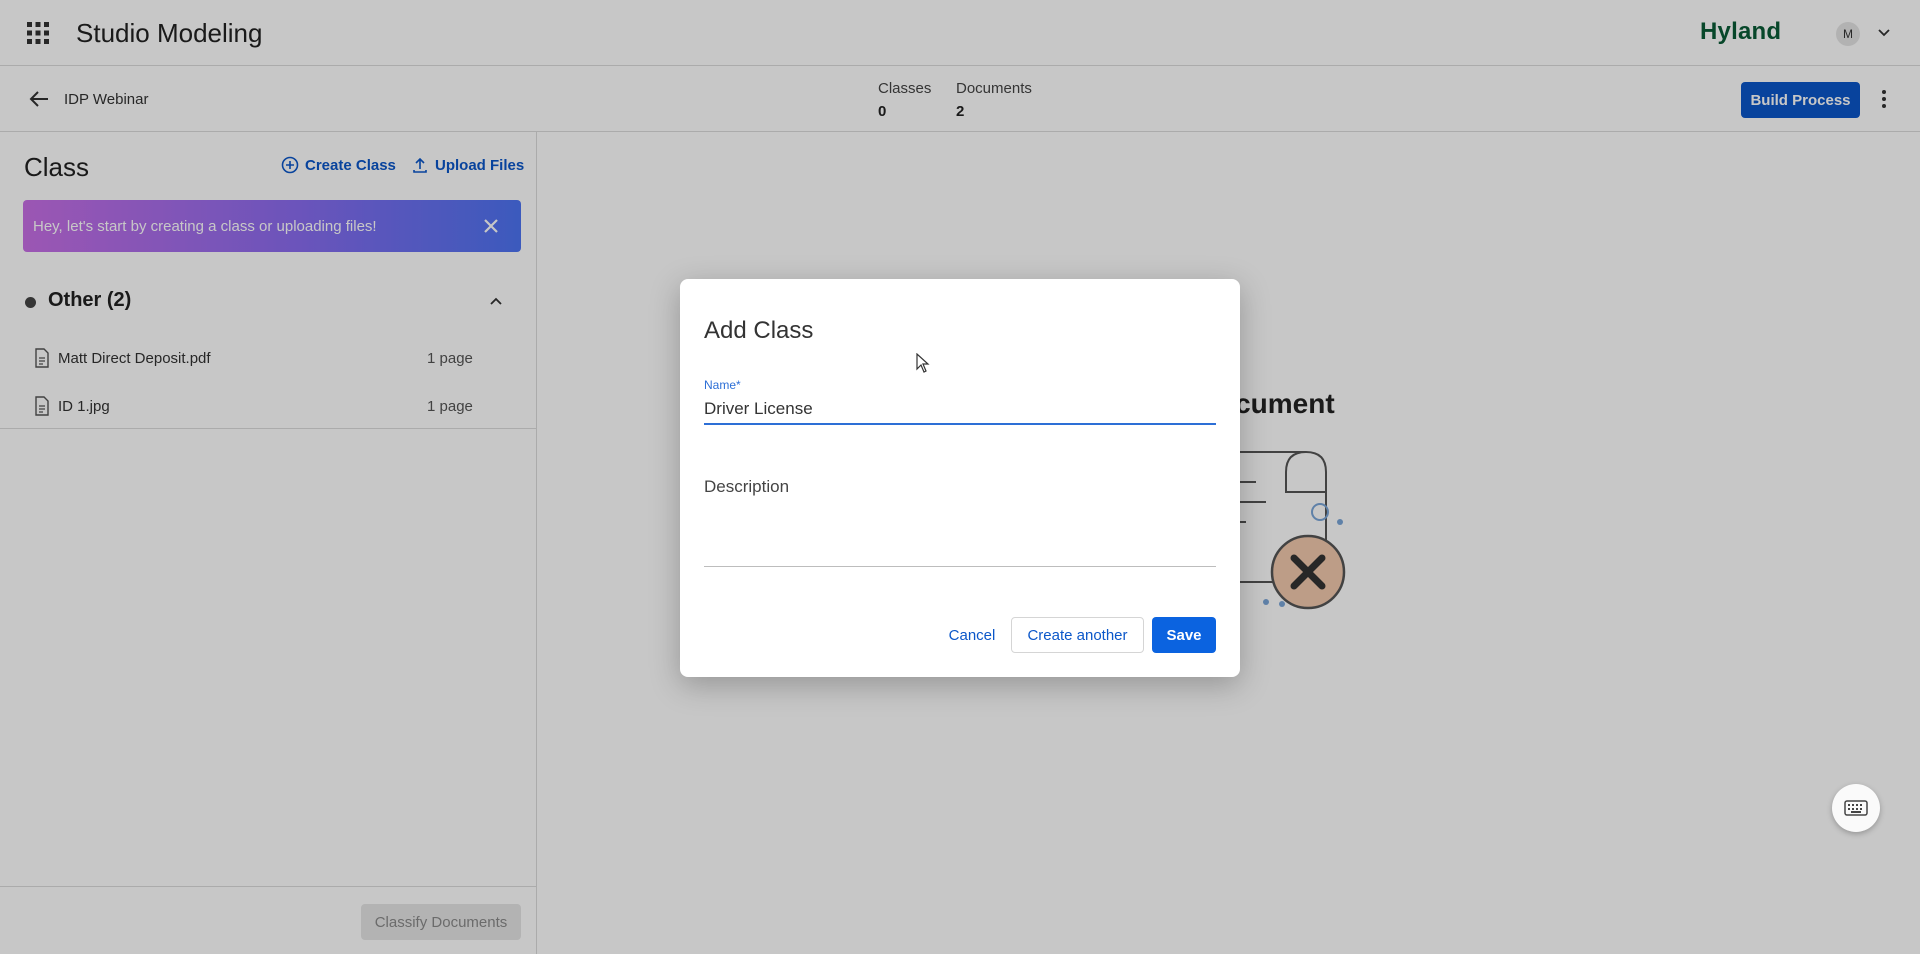 This screenshot has width=1920, height=954. I want to click on name-field-label: Name*, so click(722, 385).